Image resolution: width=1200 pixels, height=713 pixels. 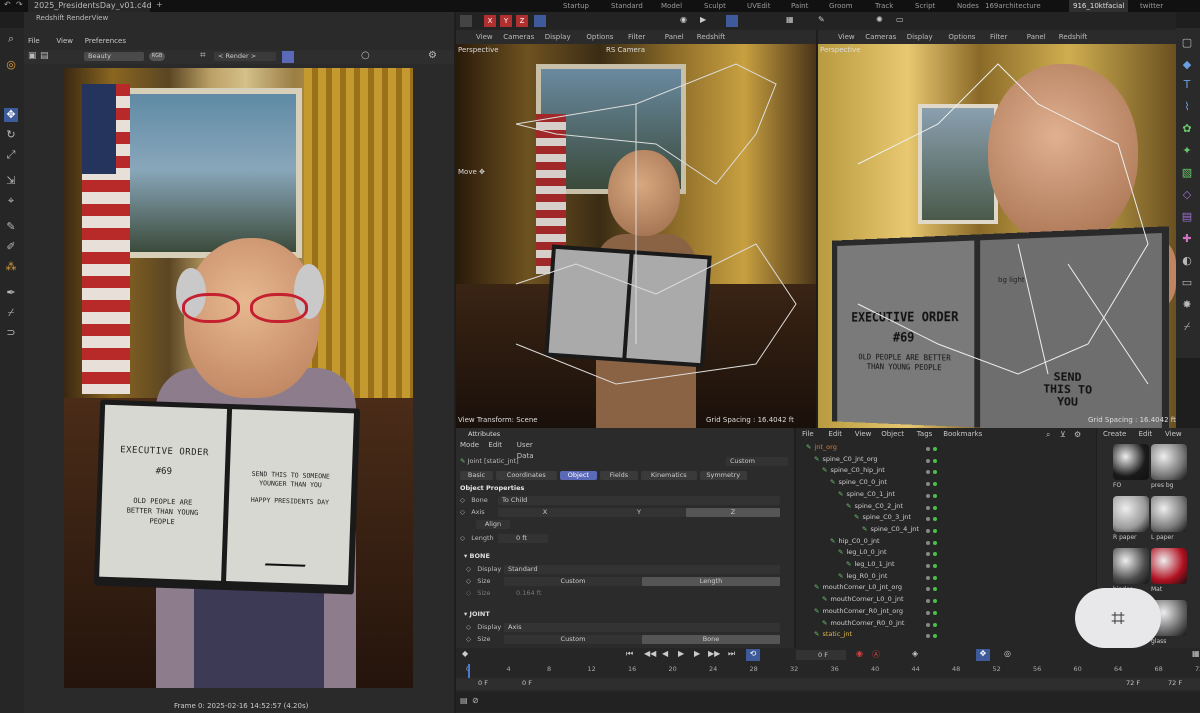 I want to click on viewport2-menu-cameras: Cameras, so click(x=880, y=37).